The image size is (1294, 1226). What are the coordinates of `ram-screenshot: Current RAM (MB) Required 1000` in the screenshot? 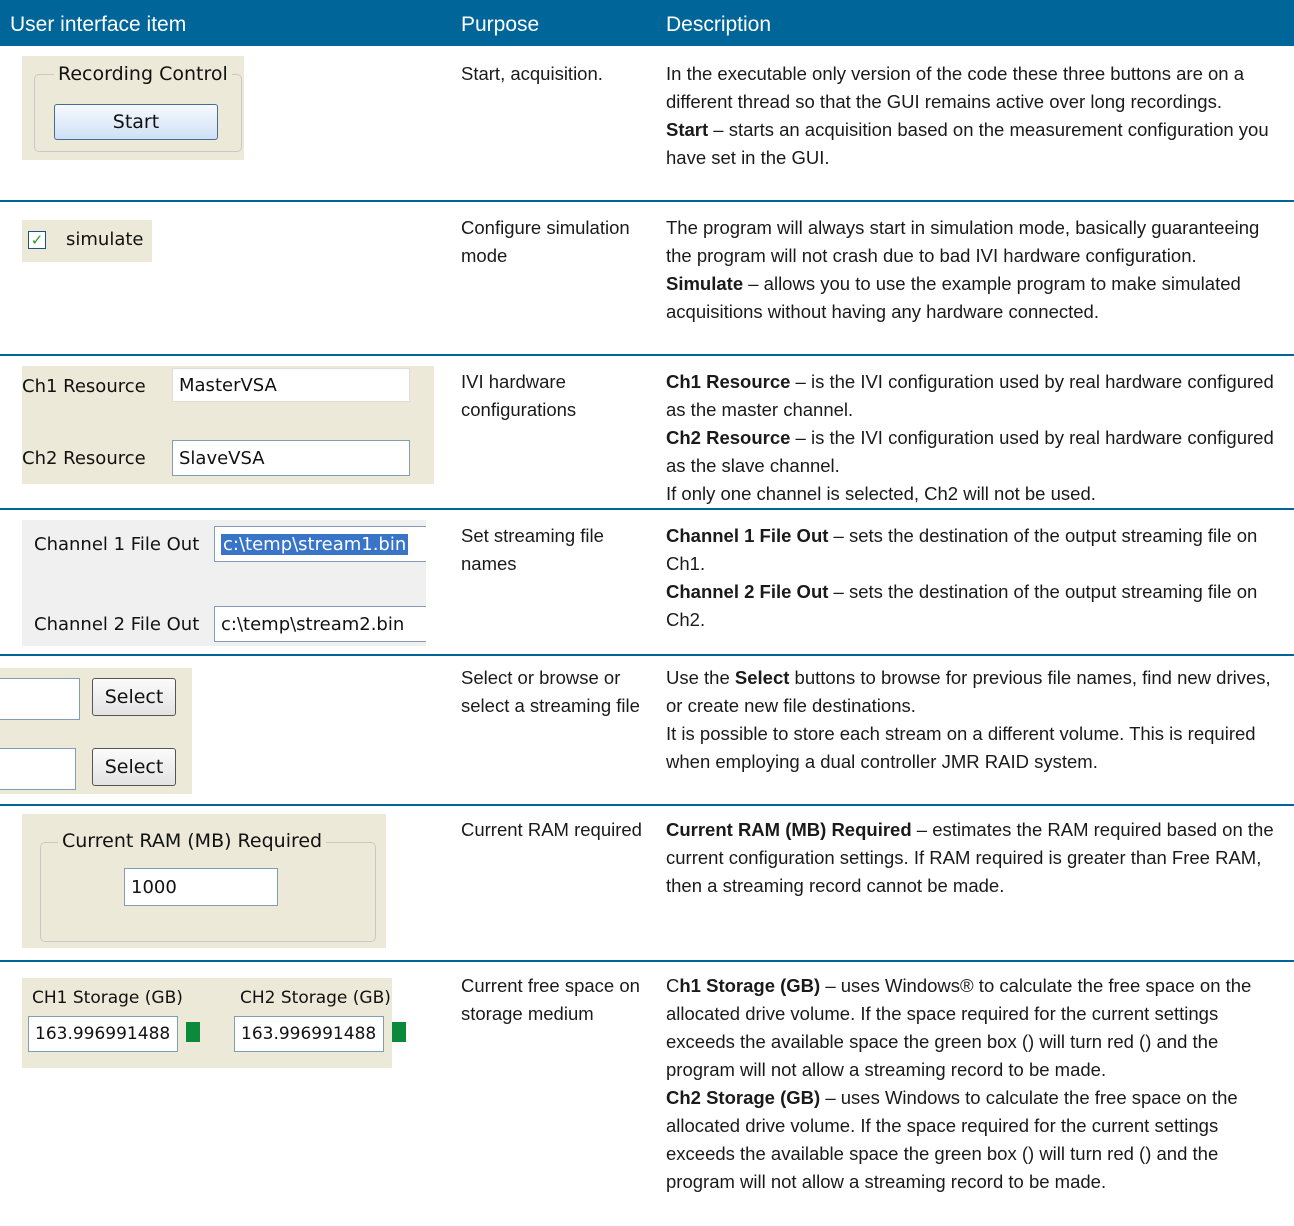 It's located at (204, 881).